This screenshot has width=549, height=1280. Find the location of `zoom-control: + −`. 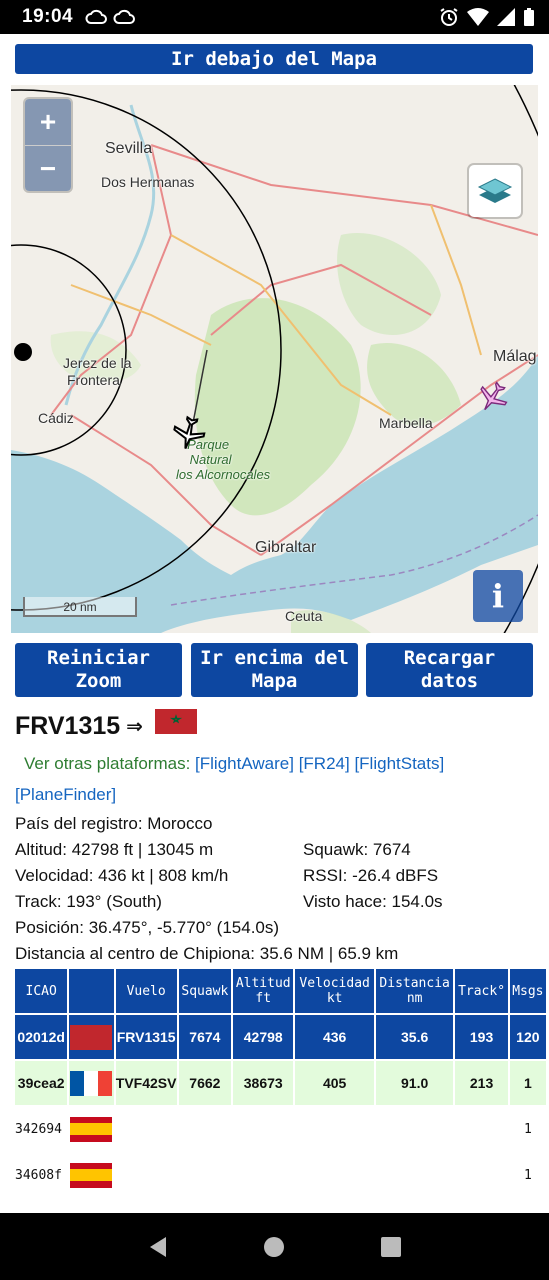

zoom-control: + − is located at coordinates (48, 145).